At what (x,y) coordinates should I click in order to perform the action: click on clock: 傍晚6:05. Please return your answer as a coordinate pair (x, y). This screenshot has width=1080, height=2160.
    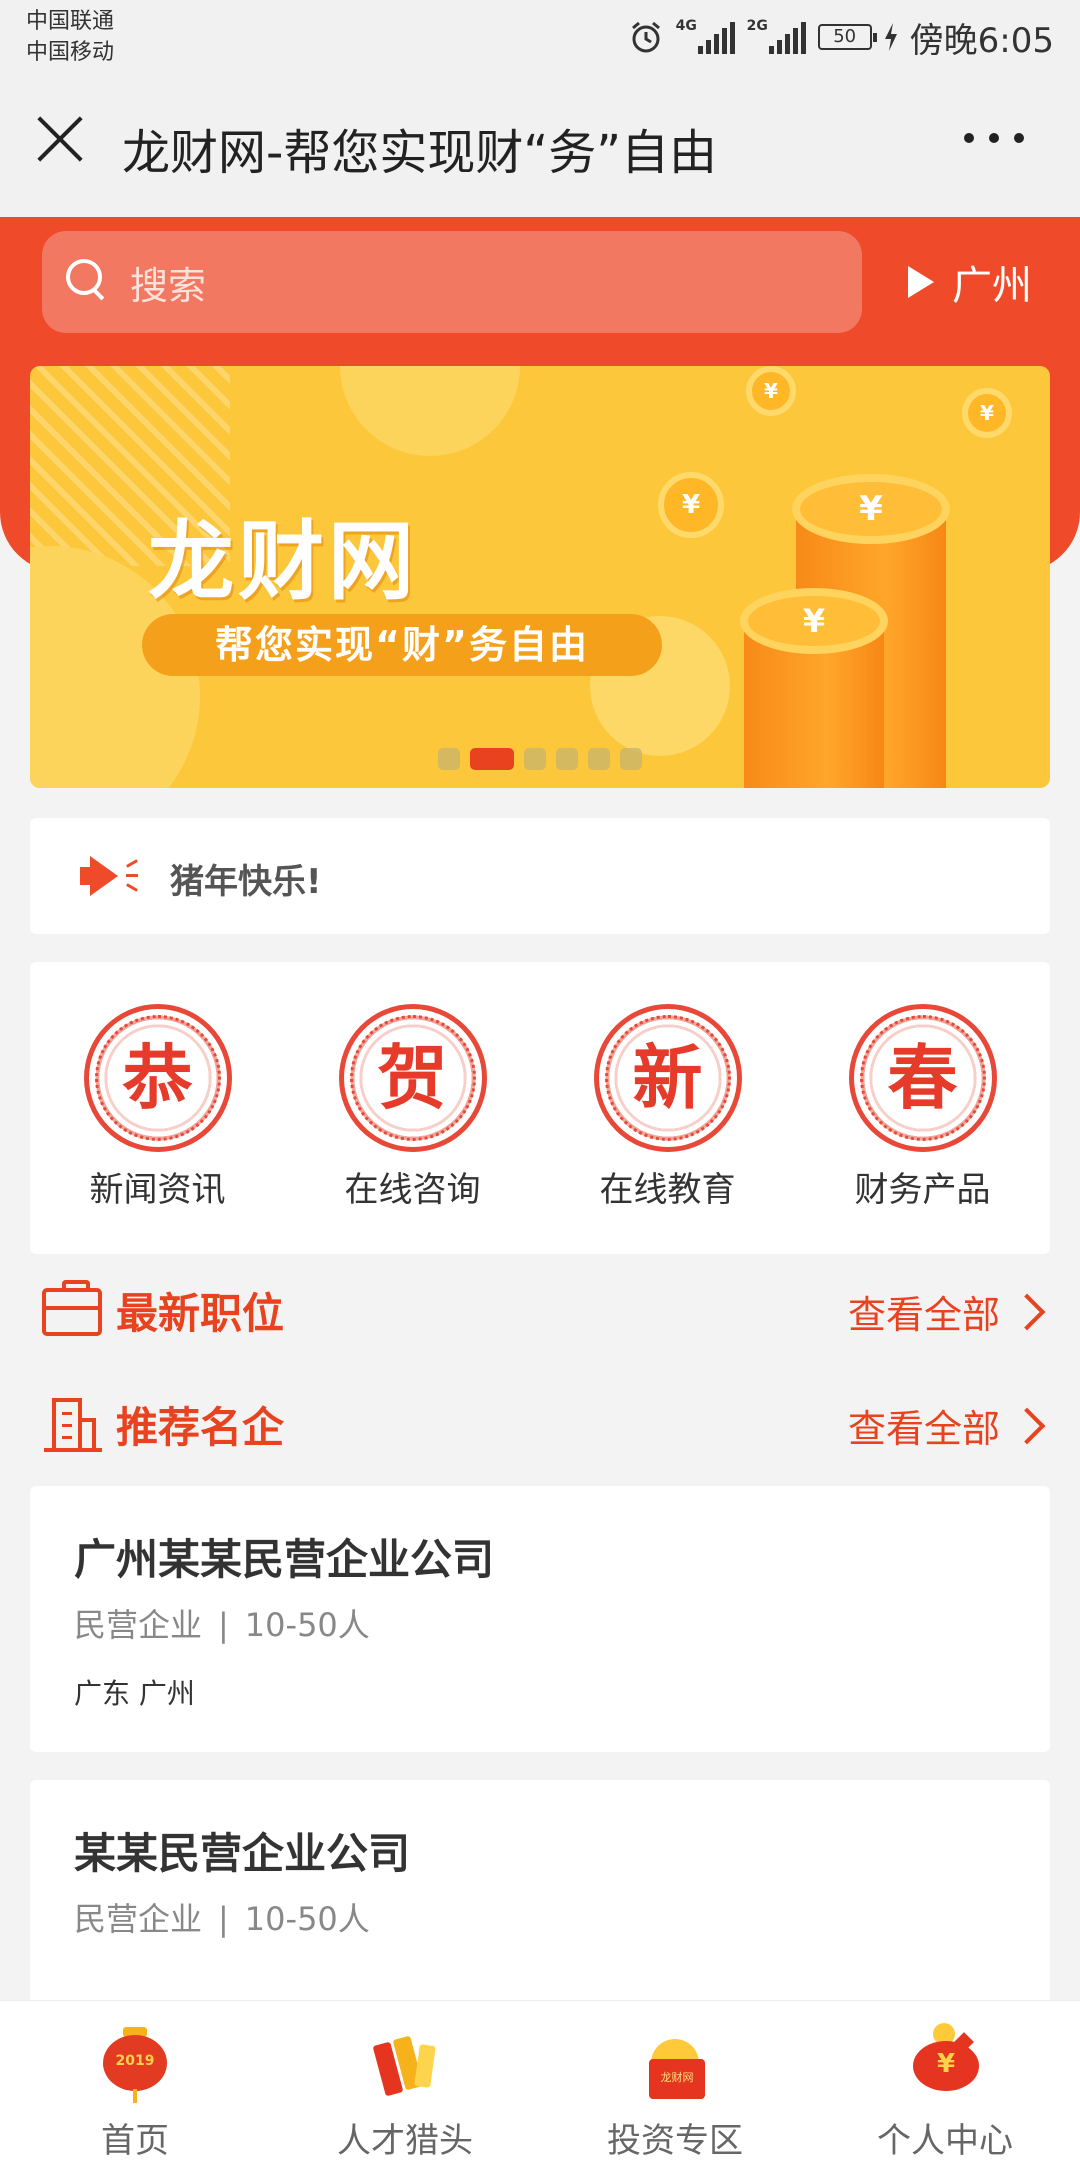
    Looking at the image, I should click on (981, 40).